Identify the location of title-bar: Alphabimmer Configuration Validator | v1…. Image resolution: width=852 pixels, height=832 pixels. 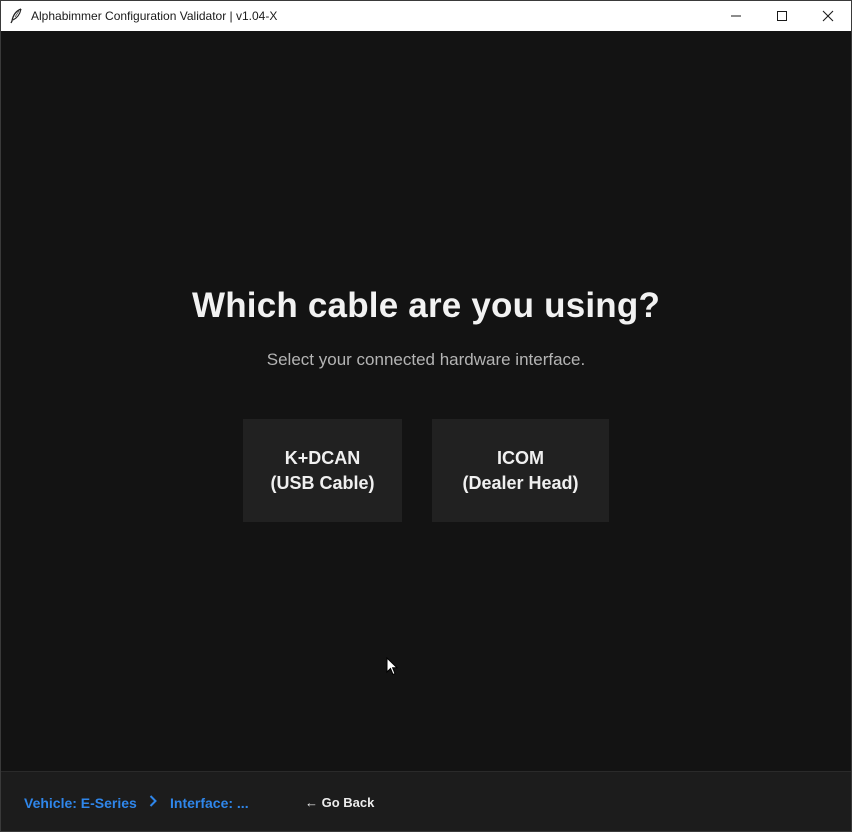
(426, 16).